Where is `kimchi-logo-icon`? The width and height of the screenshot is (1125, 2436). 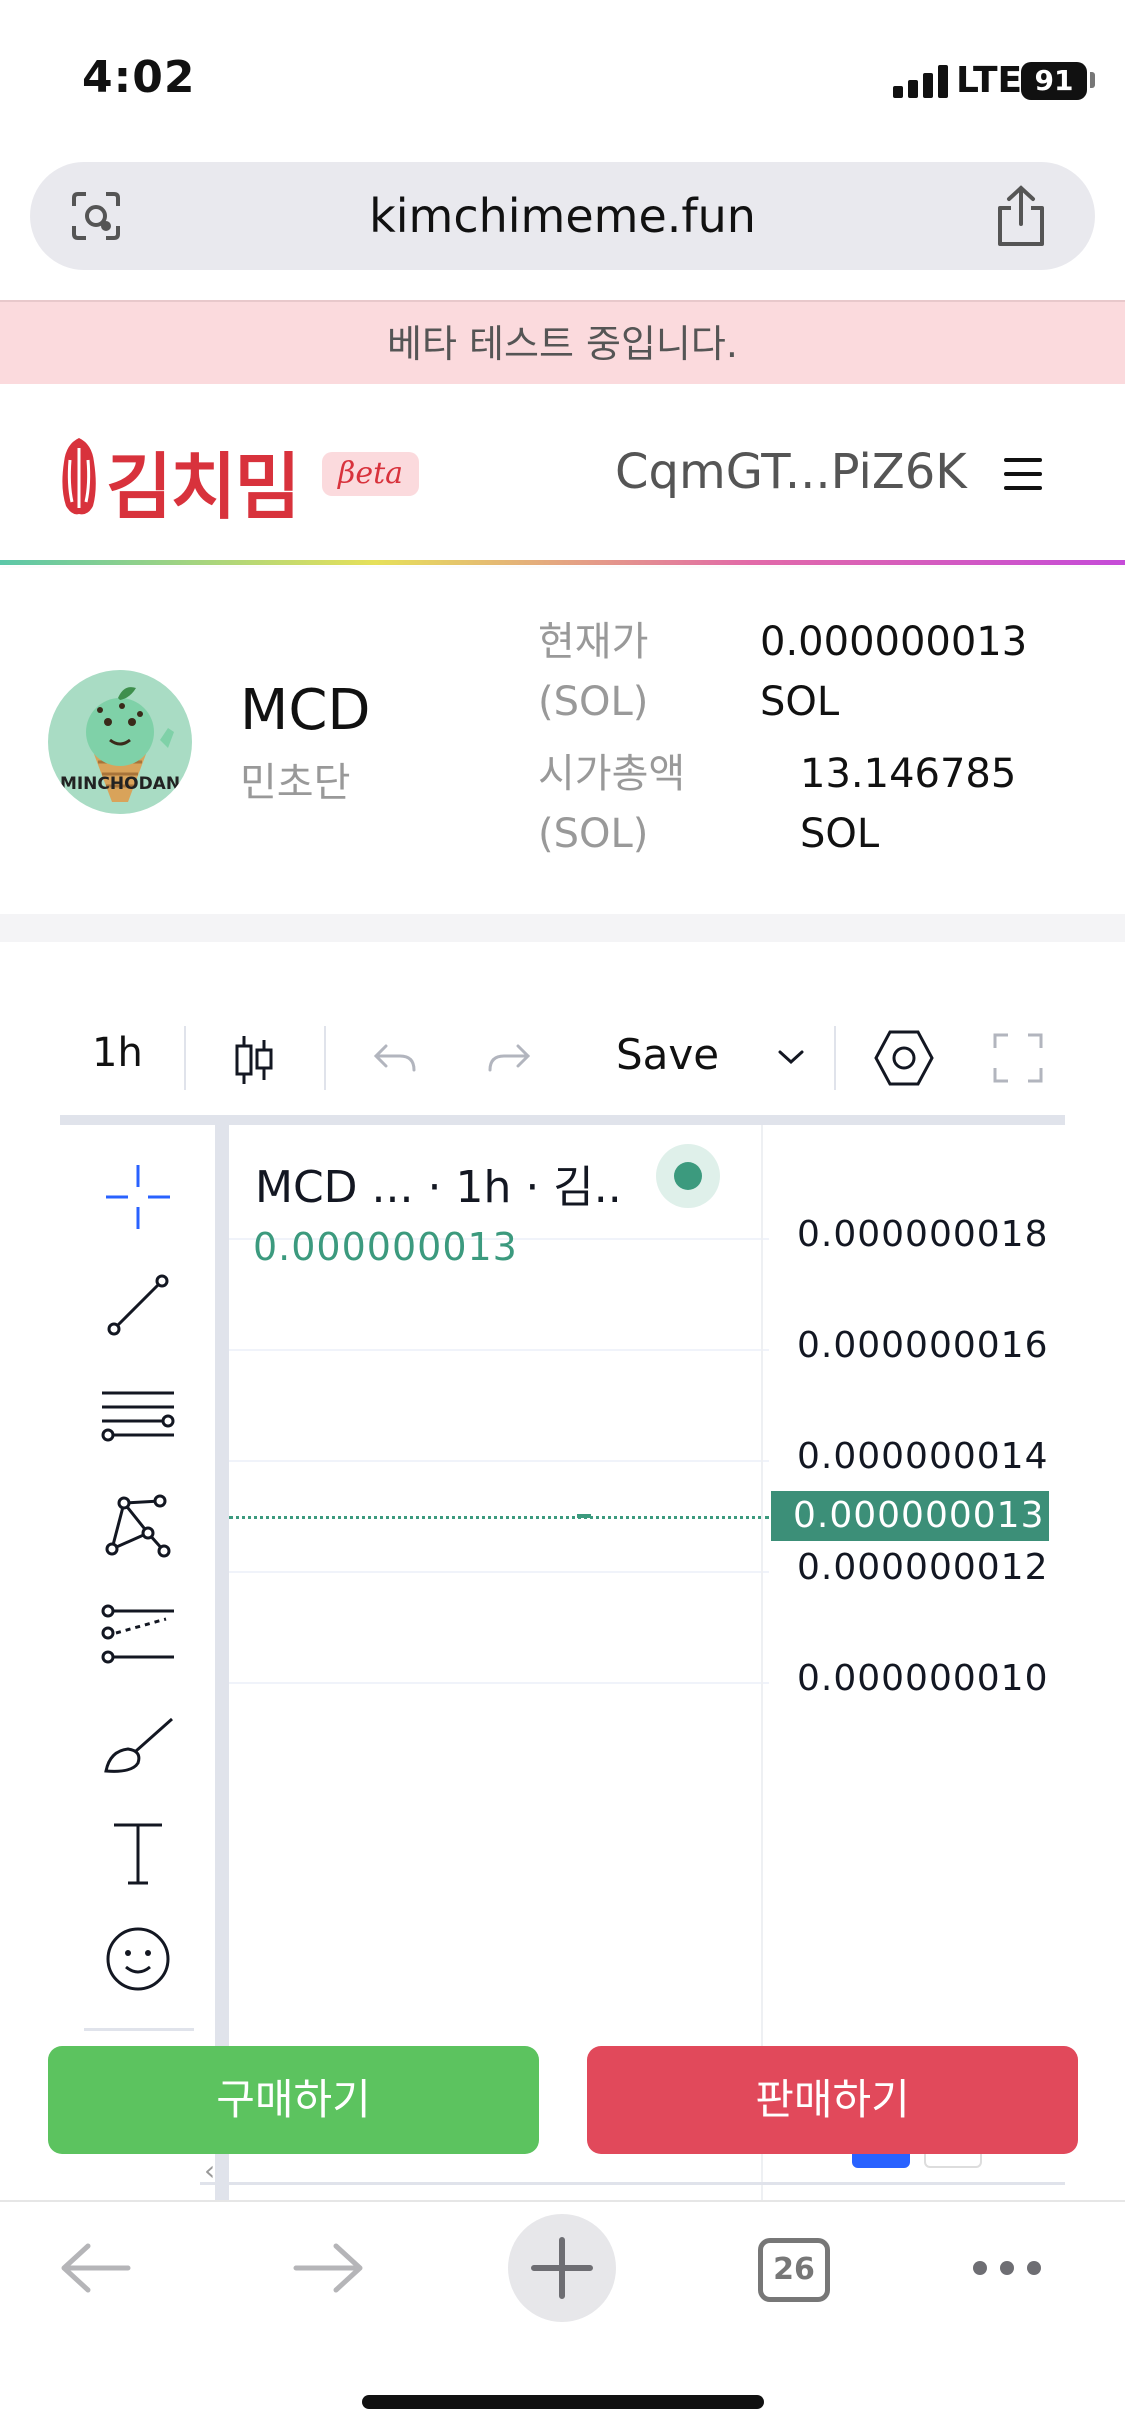 kimchi-logo-icon is located at coordinates (79, 476).